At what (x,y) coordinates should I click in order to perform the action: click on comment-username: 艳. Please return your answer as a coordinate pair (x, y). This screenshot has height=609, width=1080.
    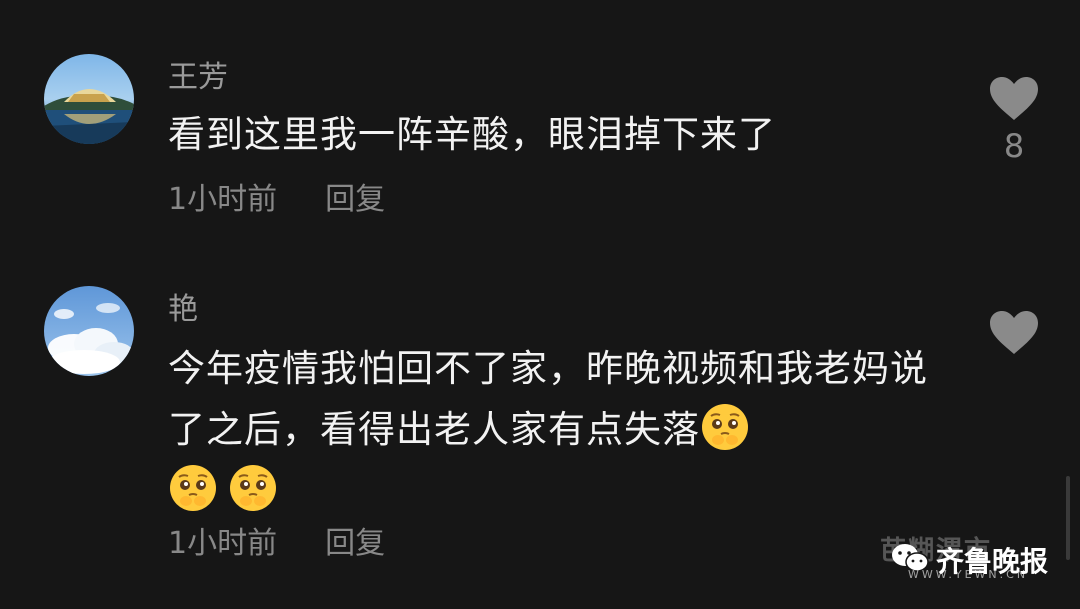
    Looking at the image, I should click on (183, 310).